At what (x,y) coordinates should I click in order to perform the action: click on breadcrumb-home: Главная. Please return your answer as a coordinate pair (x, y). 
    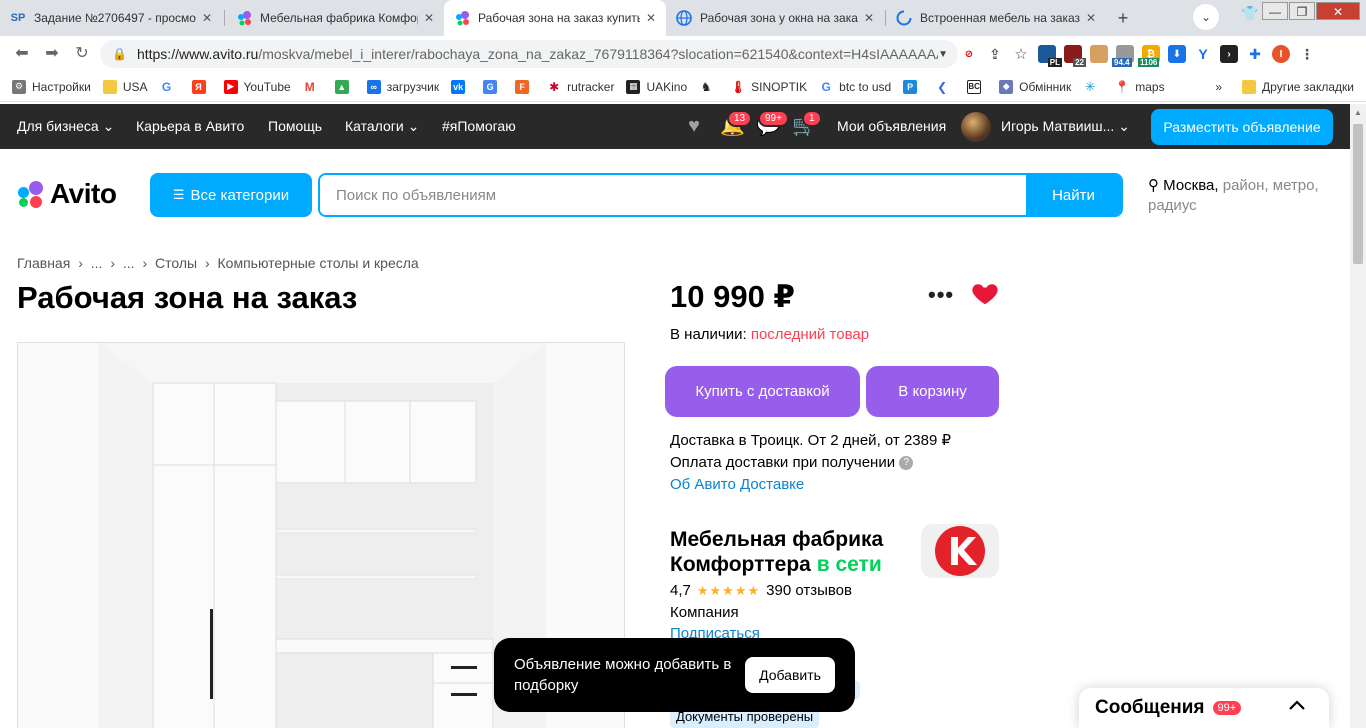
    Looking at the image, I should click on (43, 263).